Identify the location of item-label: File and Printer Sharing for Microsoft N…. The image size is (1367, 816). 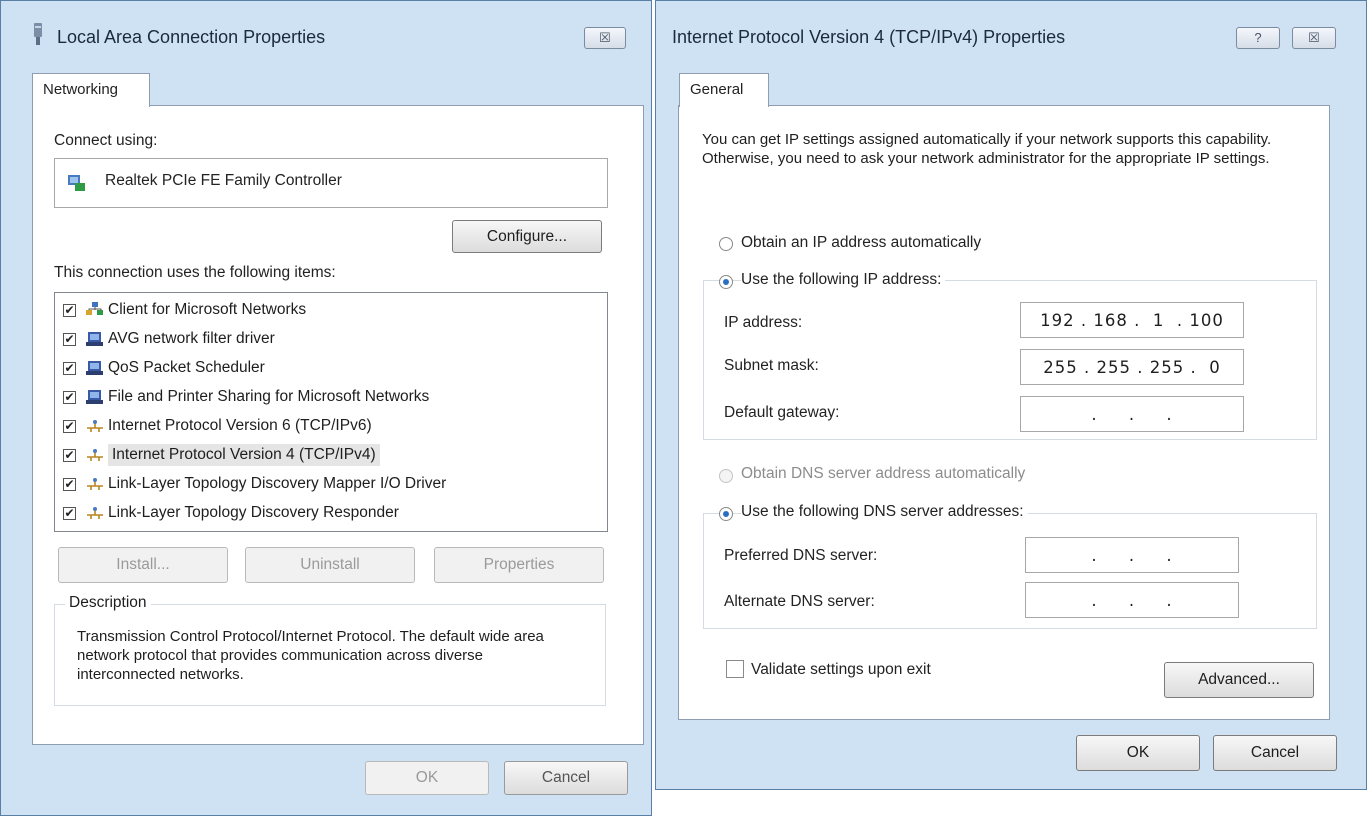
(269, 396).